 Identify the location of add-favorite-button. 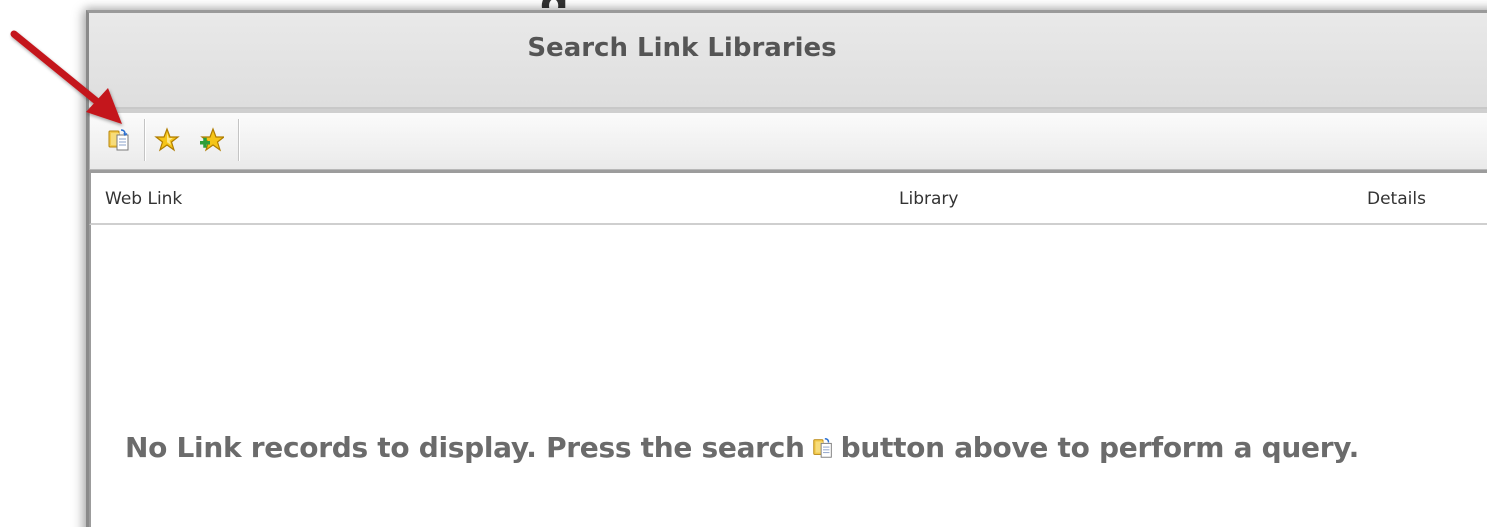
(211, 140).